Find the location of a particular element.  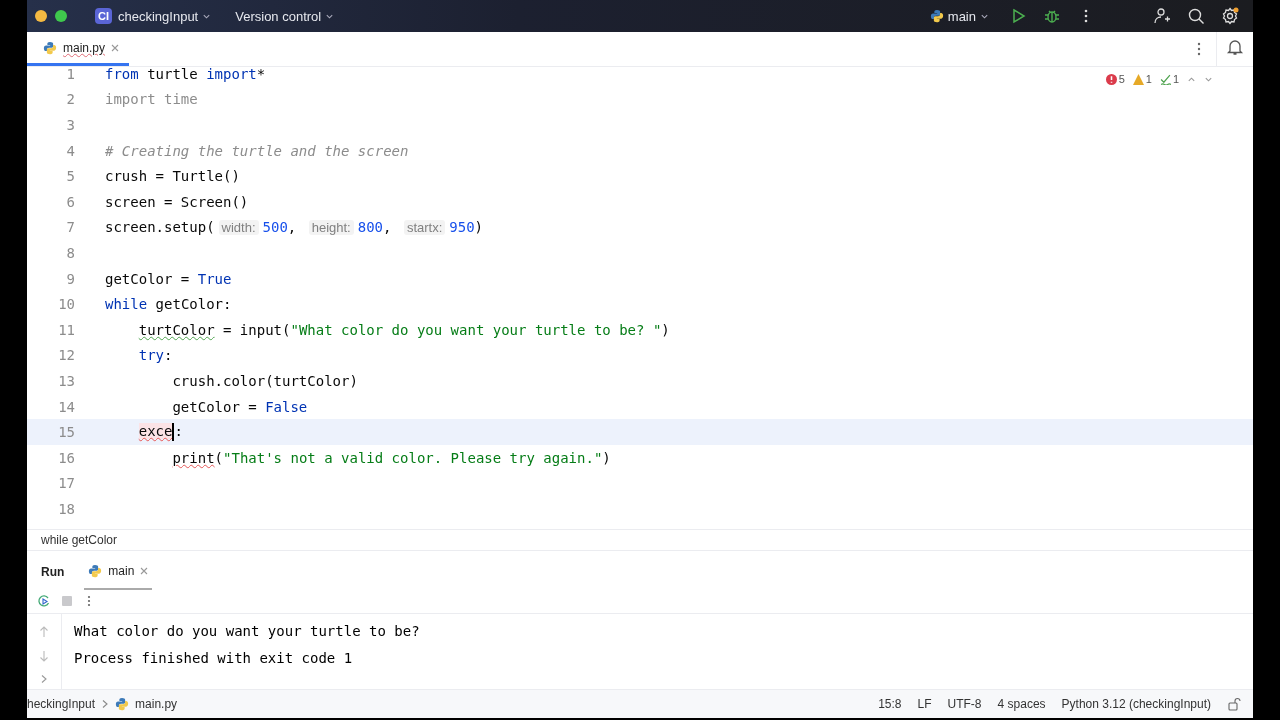

line-number: 14 is located at coordinates (66, 406).